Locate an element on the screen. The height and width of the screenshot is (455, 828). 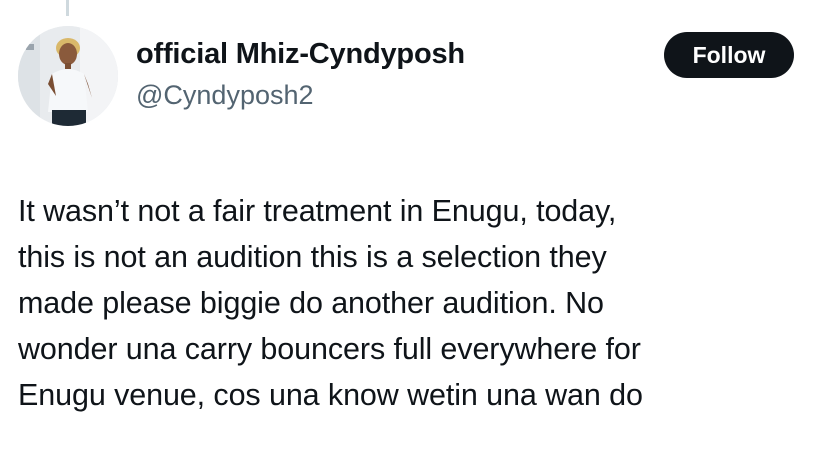
author-handle: @Cyndyposh2 is located at coordinates (300, 95).